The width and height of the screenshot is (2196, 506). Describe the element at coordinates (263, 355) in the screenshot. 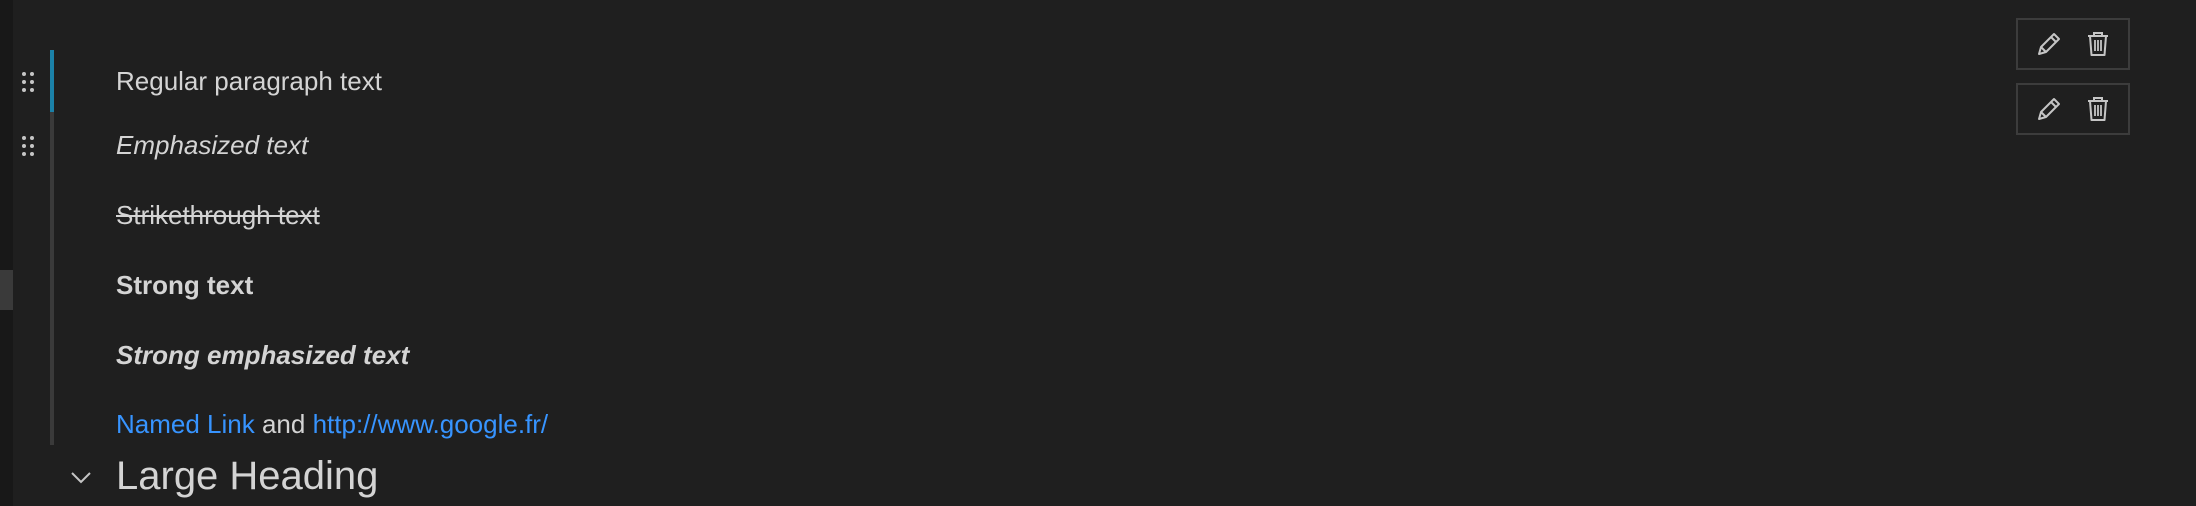

I see `strong-emphasized-text: Strong emphasized text` at that location.